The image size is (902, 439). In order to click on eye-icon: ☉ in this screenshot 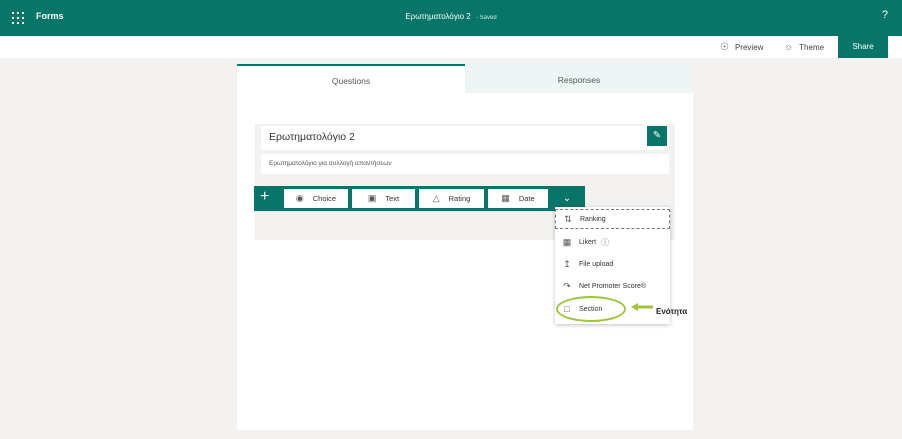, I will do `click(724, 47)`.